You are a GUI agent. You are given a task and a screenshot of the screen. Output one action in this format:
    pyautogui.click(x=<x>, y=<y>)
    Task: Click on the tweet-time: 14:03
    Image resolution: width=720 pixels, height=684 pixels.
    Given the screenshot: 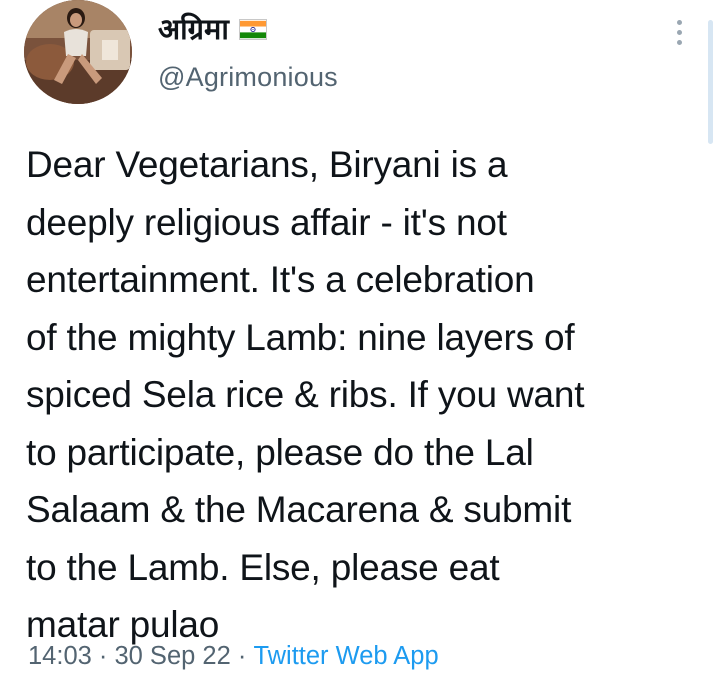 What is the action you would take?
    pyautogui.click(x=60, y=656)
    